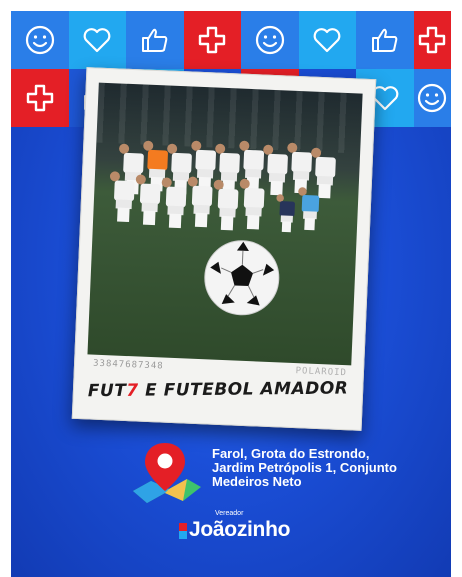 The height and width of the screenshot is (577, 462). I want to click on soccer-ball-icon, so click(242, 278).